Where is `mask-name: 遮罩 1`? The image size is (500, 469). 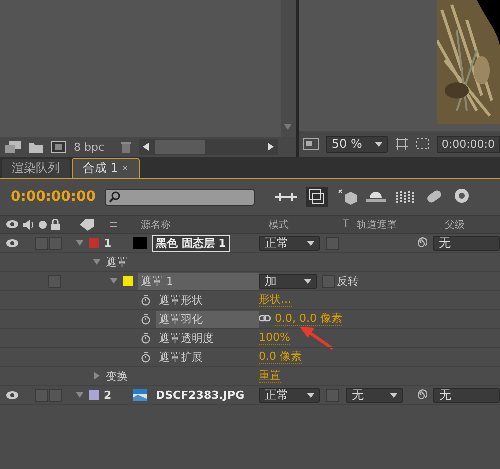
mask-name: 遮罩 1 is located at coordinates (198, 281).